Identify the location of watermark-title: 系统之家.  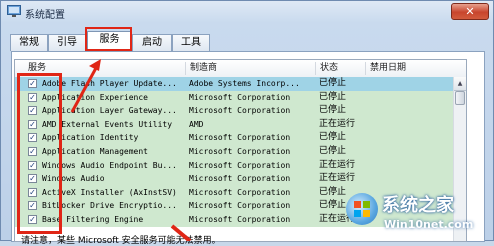
(418, 205).